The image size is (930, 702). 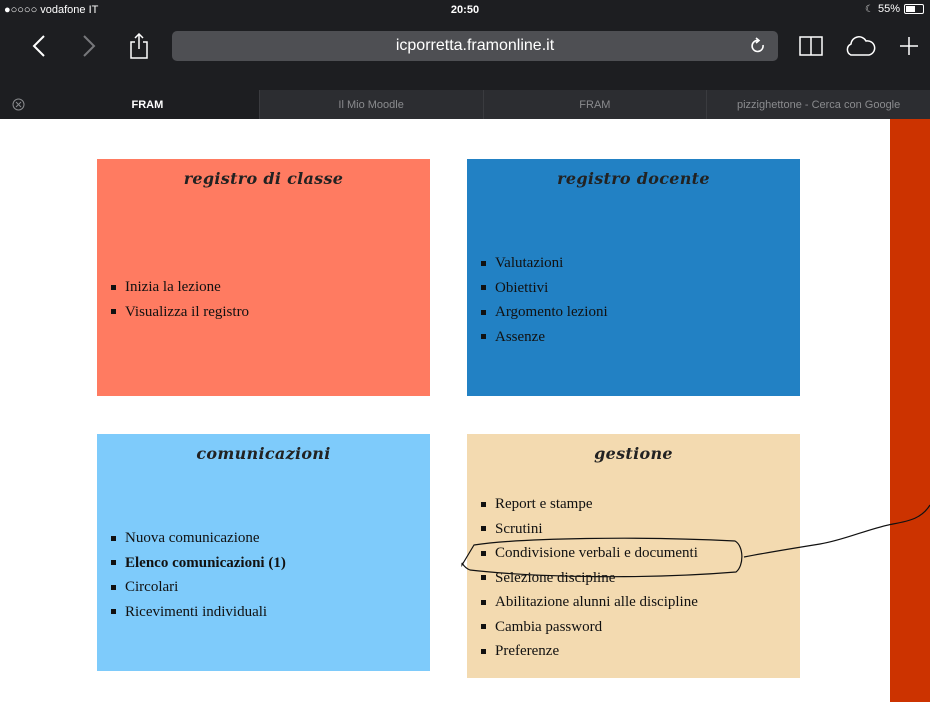 I want to click on cloud-icon, so click(x=861, y=46).